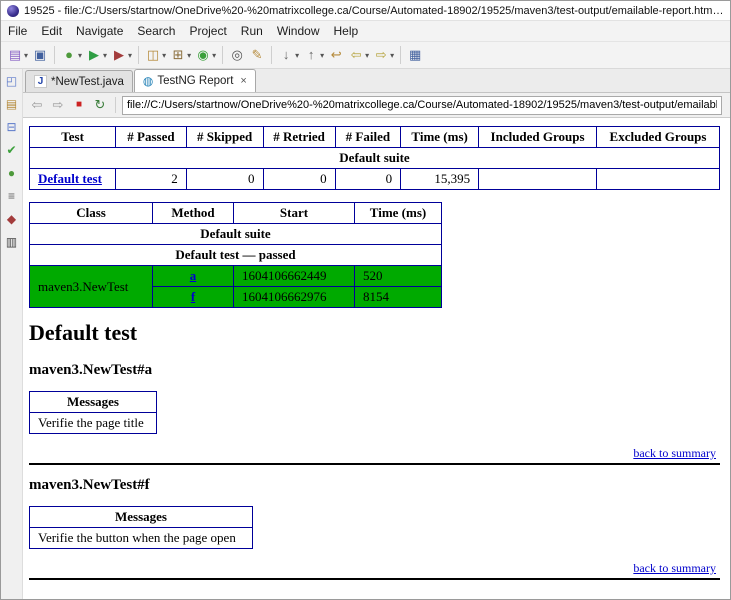  Describe the element at coordinates (12, 104) in the screenshot. I see `package-explorer-icon: ▤` at that location.